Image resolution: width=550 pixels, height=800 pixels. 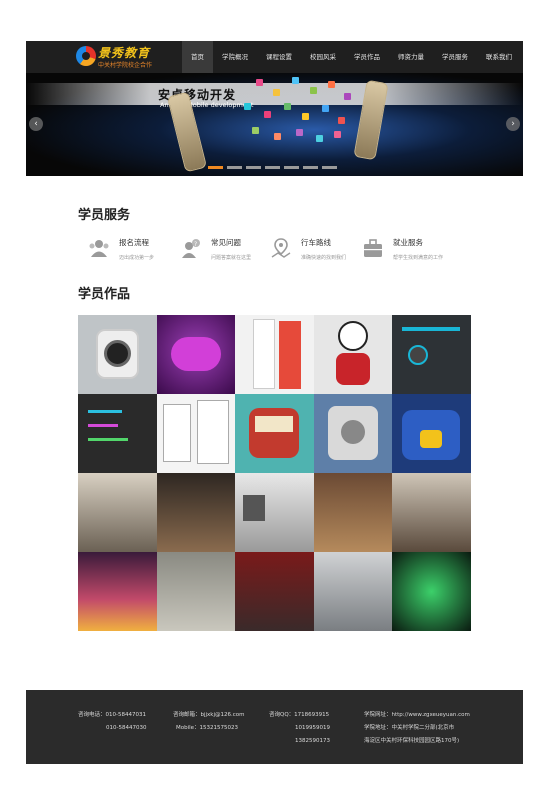 What do you see at coordinates (409, 728) in the screenshot?
I see `footer-address: 学院地址：中关村学院二分部(北京市` at bounding box center [409, 728].